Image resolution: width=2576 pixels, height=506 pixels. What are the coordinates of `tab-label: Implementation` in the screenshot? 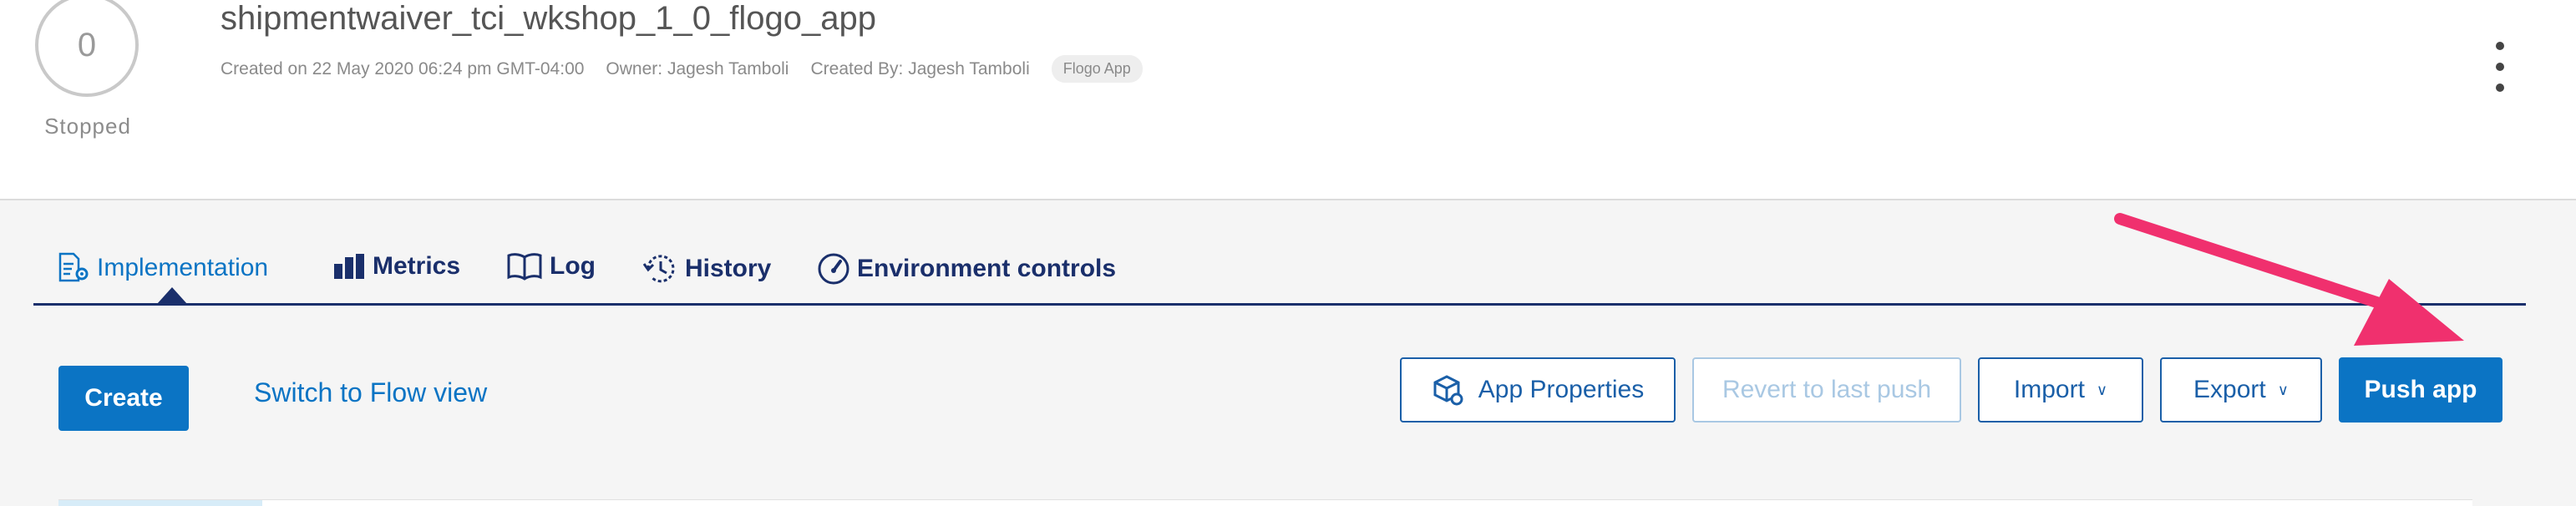 It's located at (183, 267).